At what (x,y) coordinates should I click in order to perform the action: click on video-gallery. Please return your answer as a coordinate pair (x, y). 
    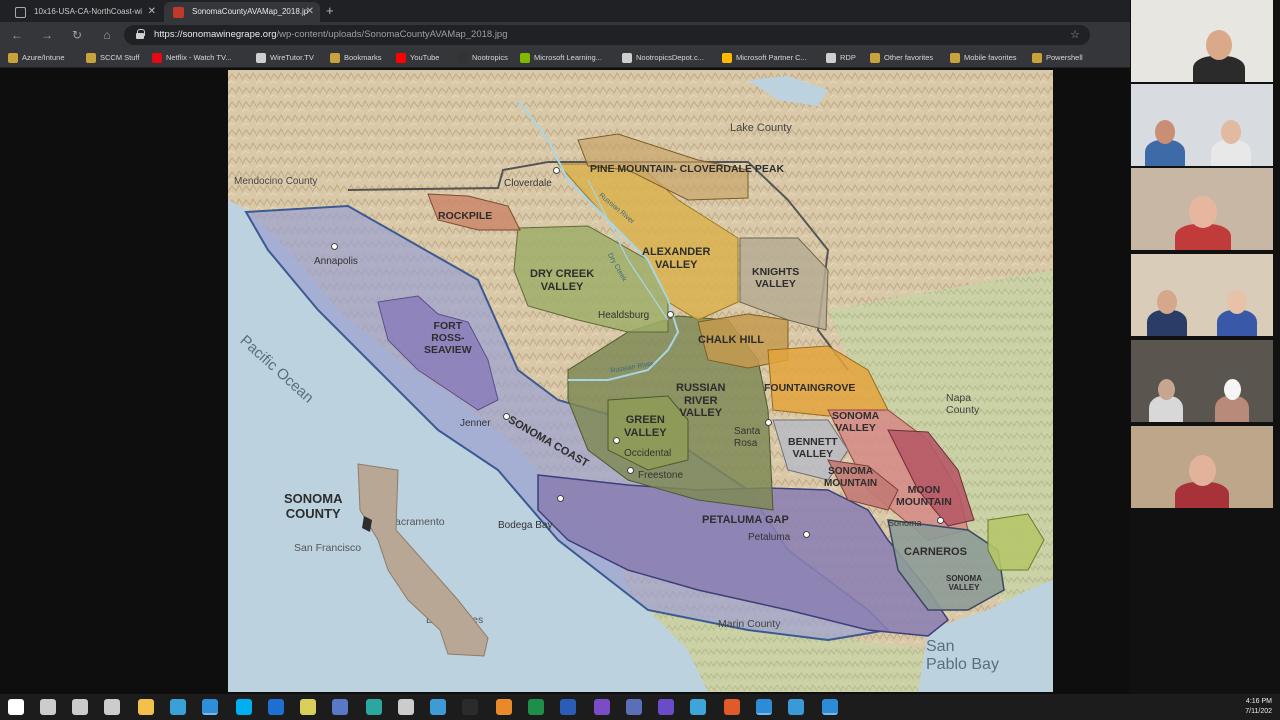
    Looking at the image, I should click on (1205, 347).